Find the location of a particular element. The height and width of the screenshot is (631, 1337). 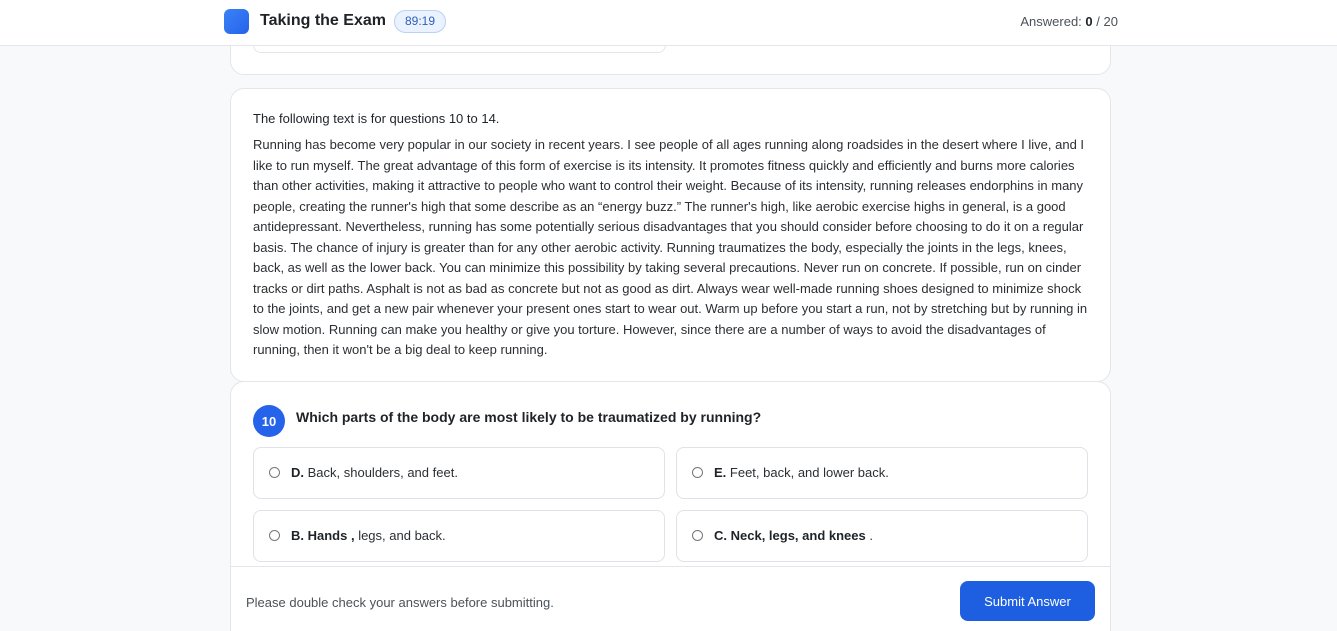

option-label: C. Neck, legs, and knees . is located at coordinates (793, 535).